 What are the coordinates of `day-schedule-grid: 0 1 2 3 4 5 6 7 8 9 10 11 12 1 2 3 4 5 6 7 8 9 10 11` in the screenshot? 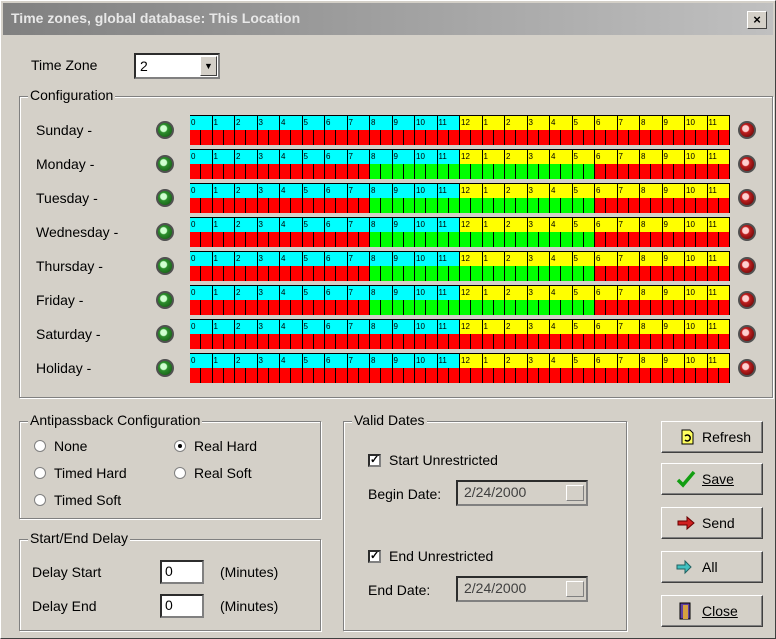 It's located at (460, 368).